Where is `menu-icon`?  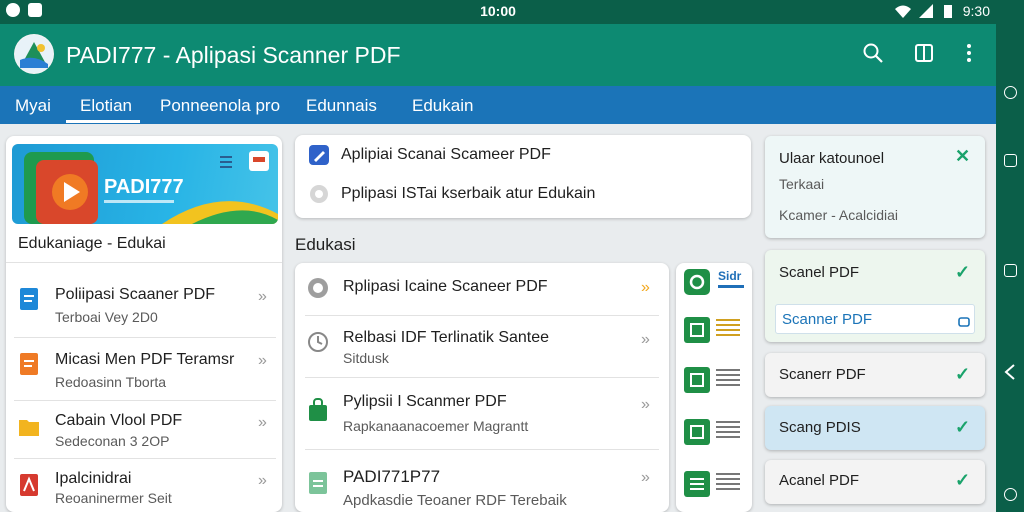
menu-icon is located at coordinates (235, 162).